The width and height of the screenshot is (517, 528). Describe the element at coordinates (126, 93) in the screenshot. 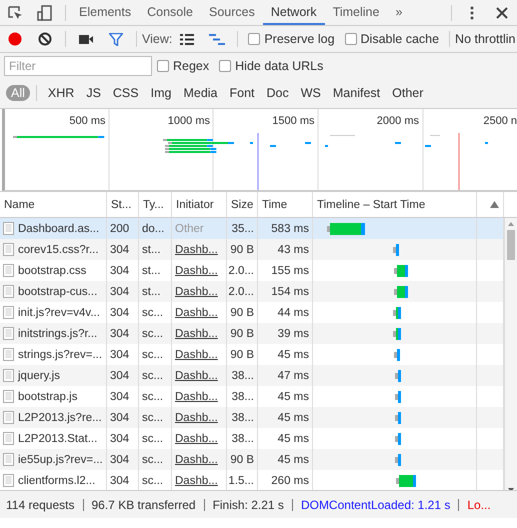

I see `type-filter: CSS` at that location.